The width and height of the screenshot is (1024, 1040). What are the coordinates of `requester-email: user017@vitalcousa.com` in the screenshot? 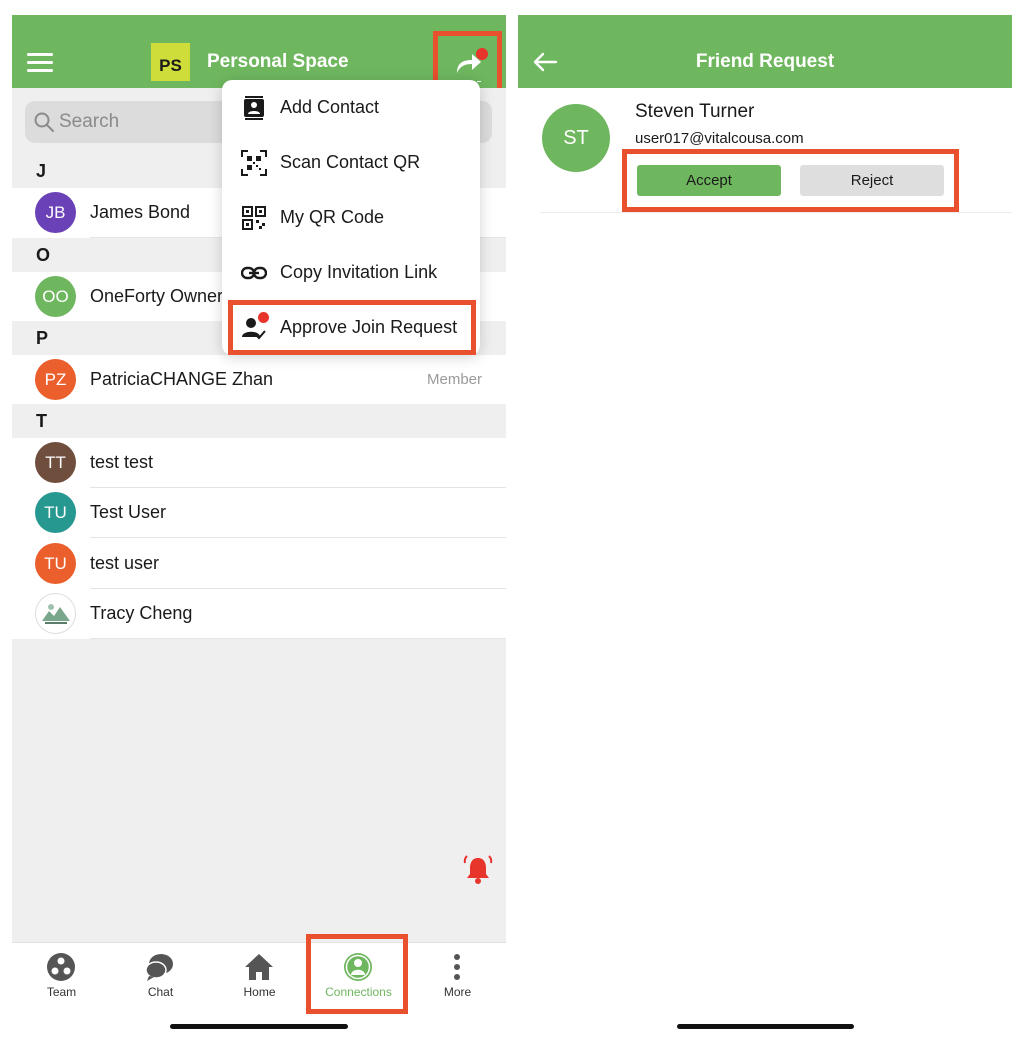 It's located at (719, 138).